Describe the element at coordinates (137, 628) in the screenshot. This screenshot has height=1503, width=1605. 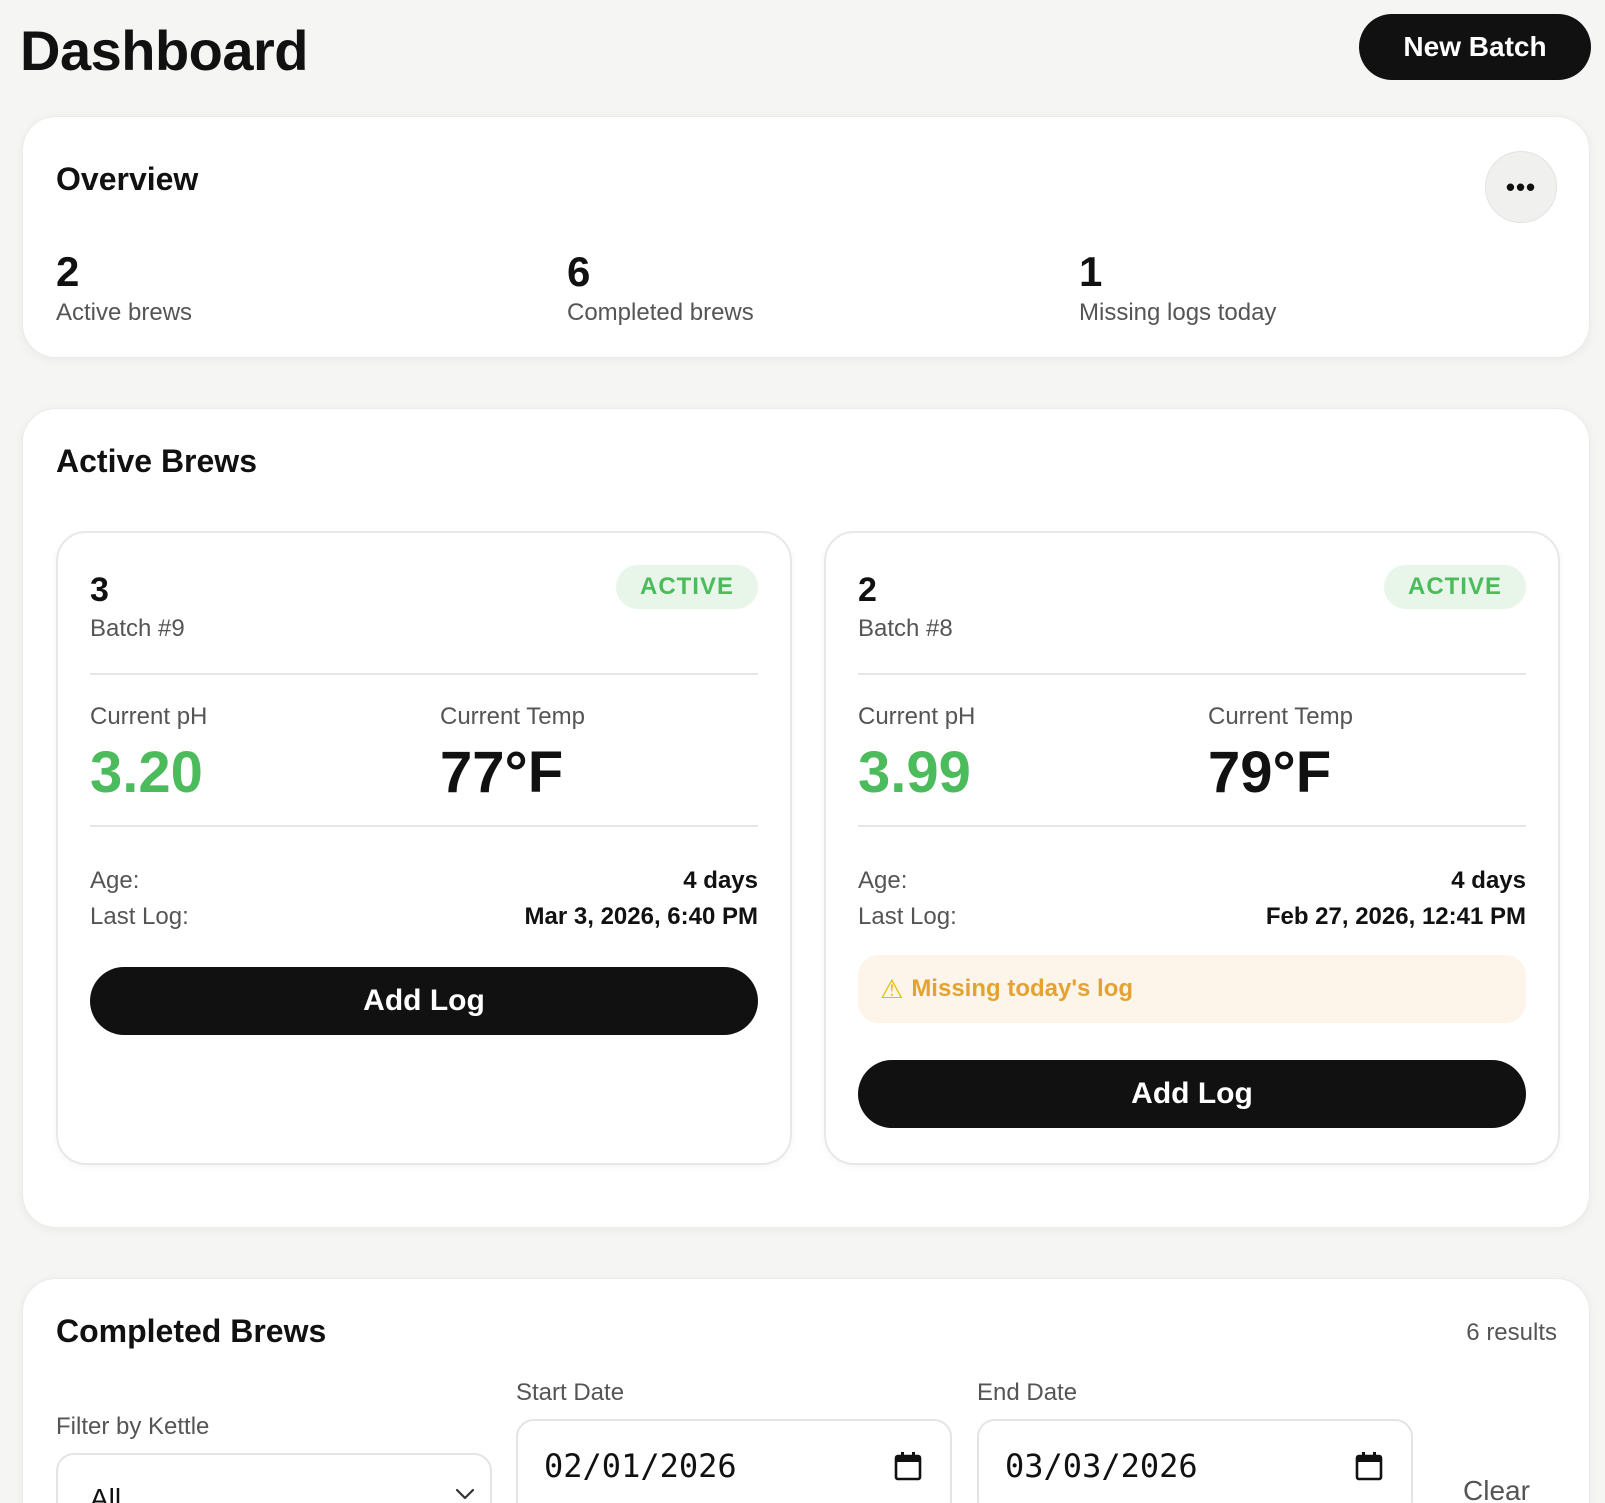
I see `batch-name: Batch #9` at that location.